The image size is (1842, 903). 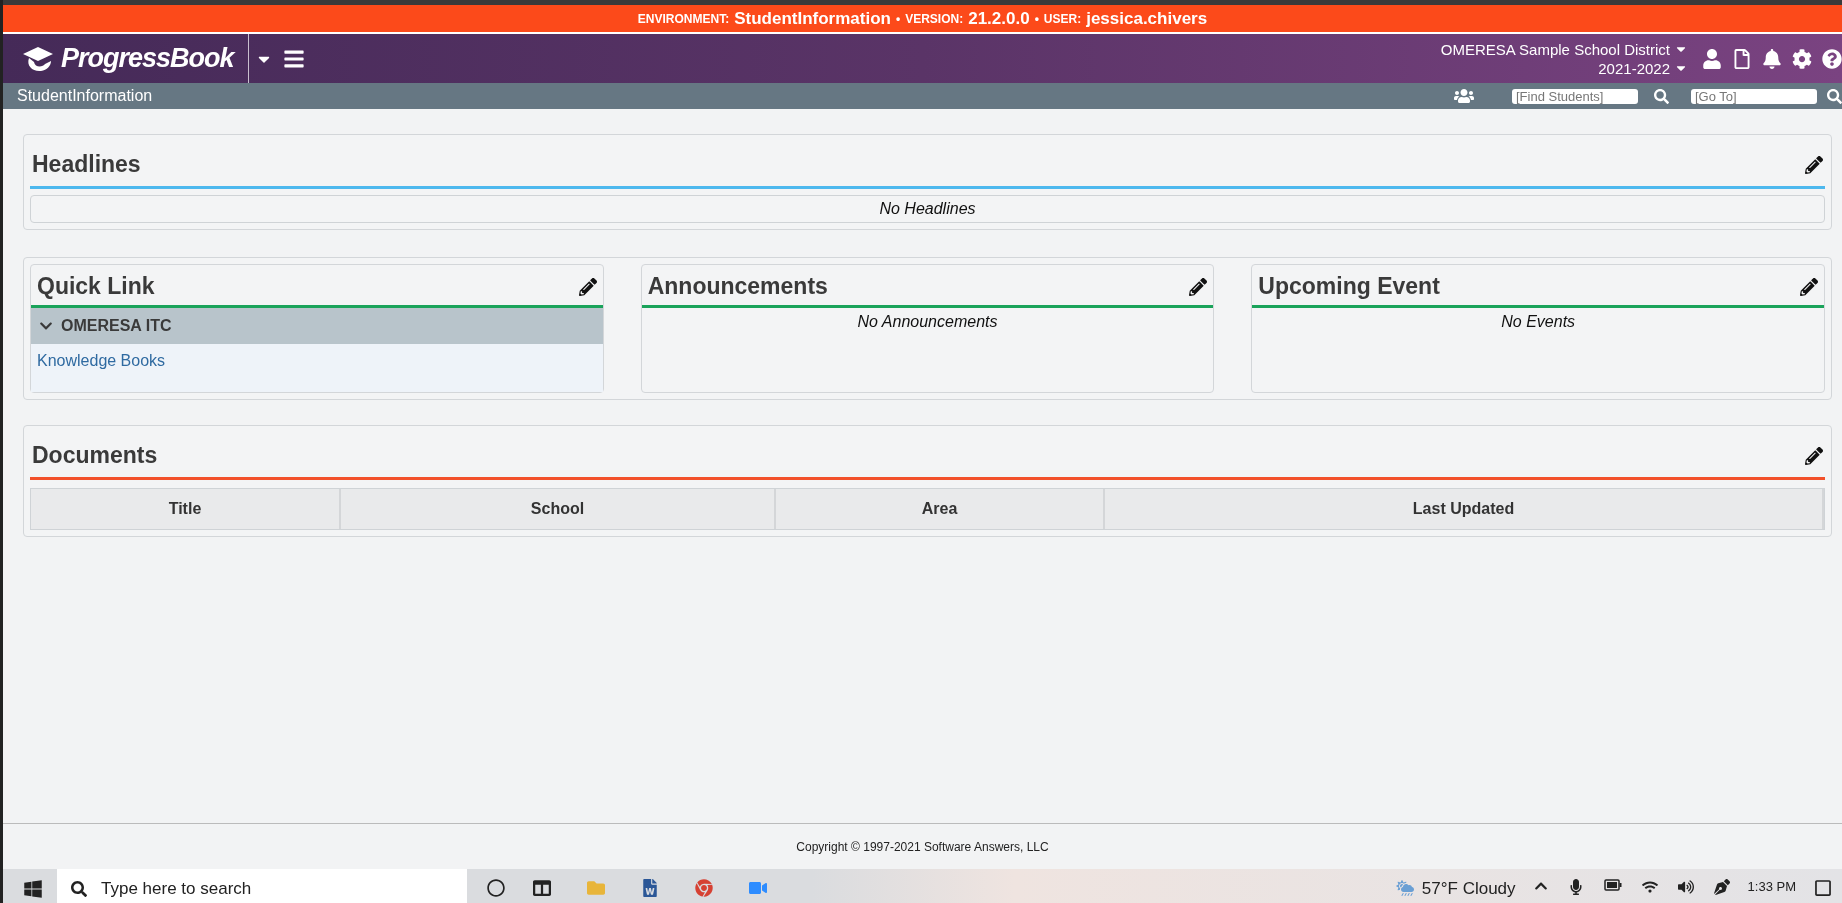 What do you see at coordinates (1575, 96) in the screenshot?
I see `find-students-field: [Find Students]` at bounding box center [1575, 96].